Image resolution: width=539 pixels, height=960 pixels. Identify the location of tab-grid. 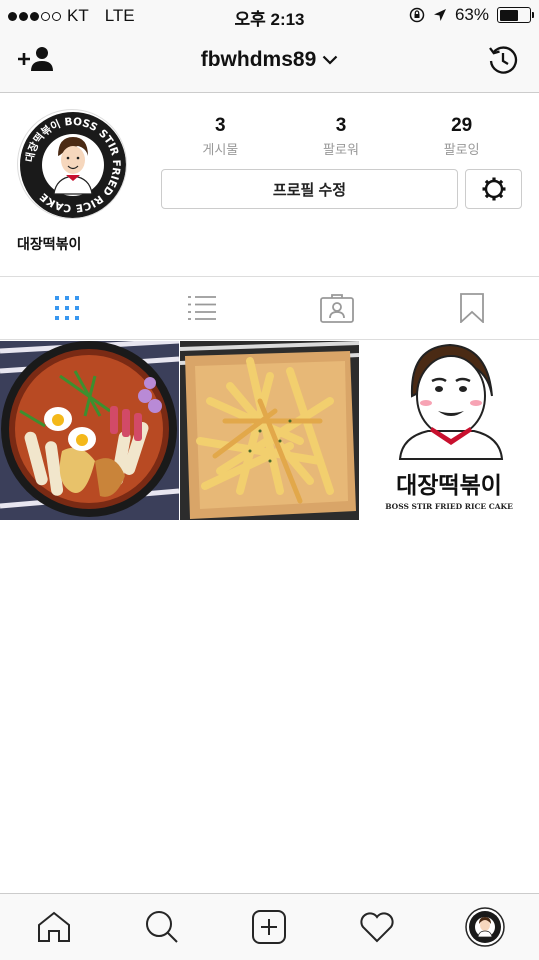
(67, 308).